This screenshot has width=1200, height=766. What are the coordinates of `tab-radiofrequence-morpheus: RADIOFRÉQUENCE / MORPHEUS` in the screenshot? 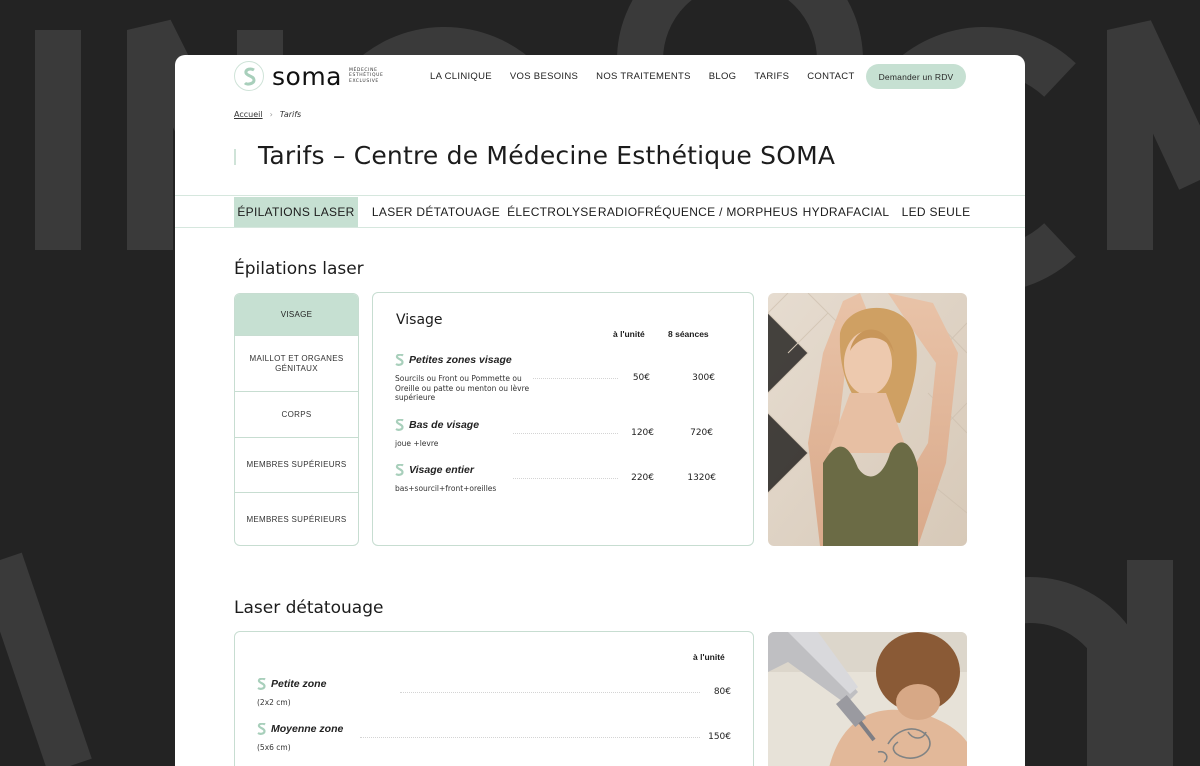 It's located at (698, 212).